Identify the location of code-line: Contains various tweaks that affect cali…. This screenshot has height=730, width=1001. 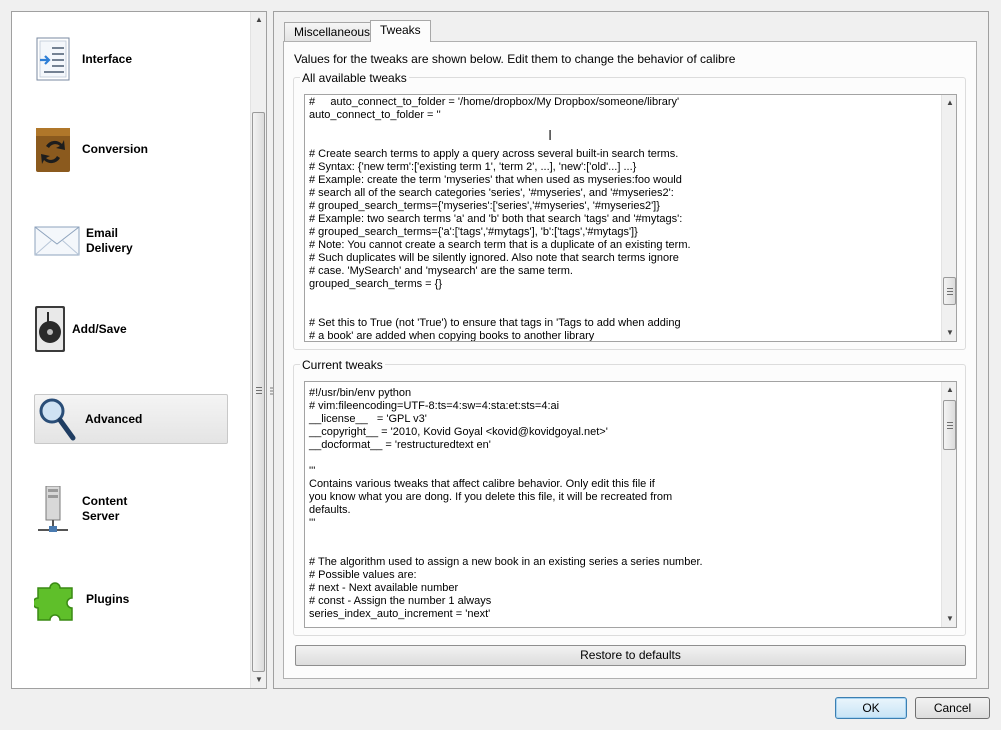
(482, 484).